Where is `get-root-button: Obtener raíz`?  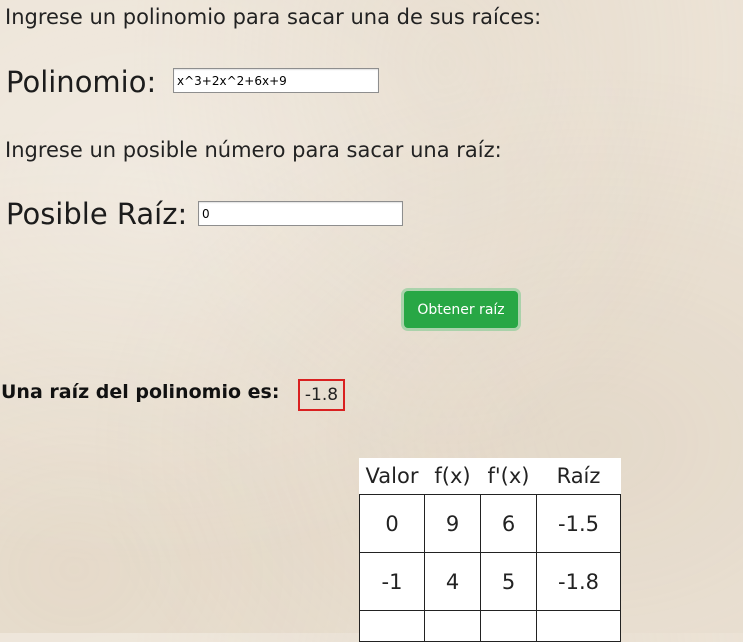 get-root-button: Obtener raíz is located at coordinates (461, 309).